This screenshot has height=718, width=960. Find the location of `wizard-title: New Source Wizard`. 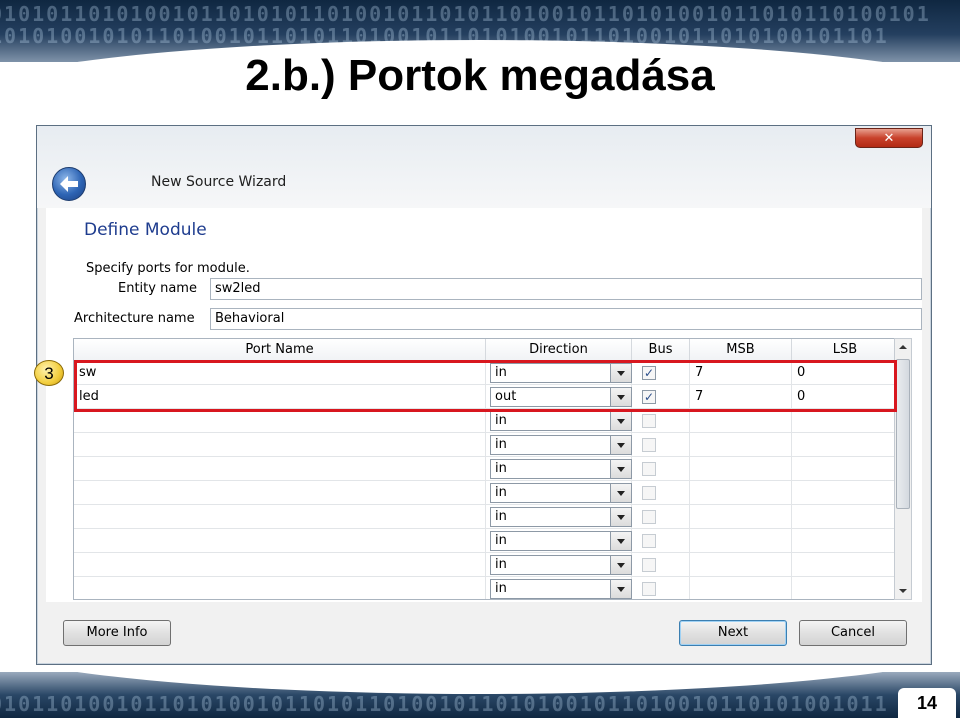

wizard-title: New Source Wizard is located at coordinates (219, 182).